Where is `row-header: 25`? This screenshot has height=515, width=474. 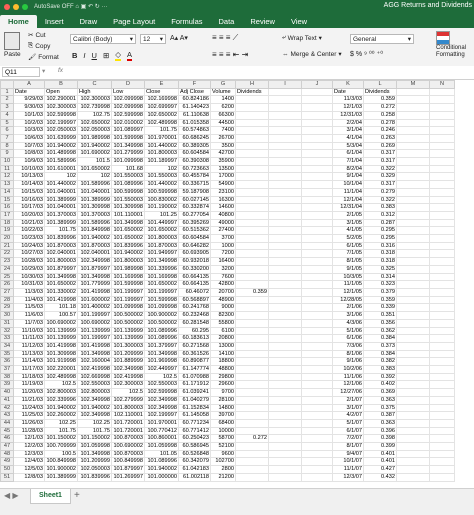 row-header: 25 is located at coordinates (7, 277).